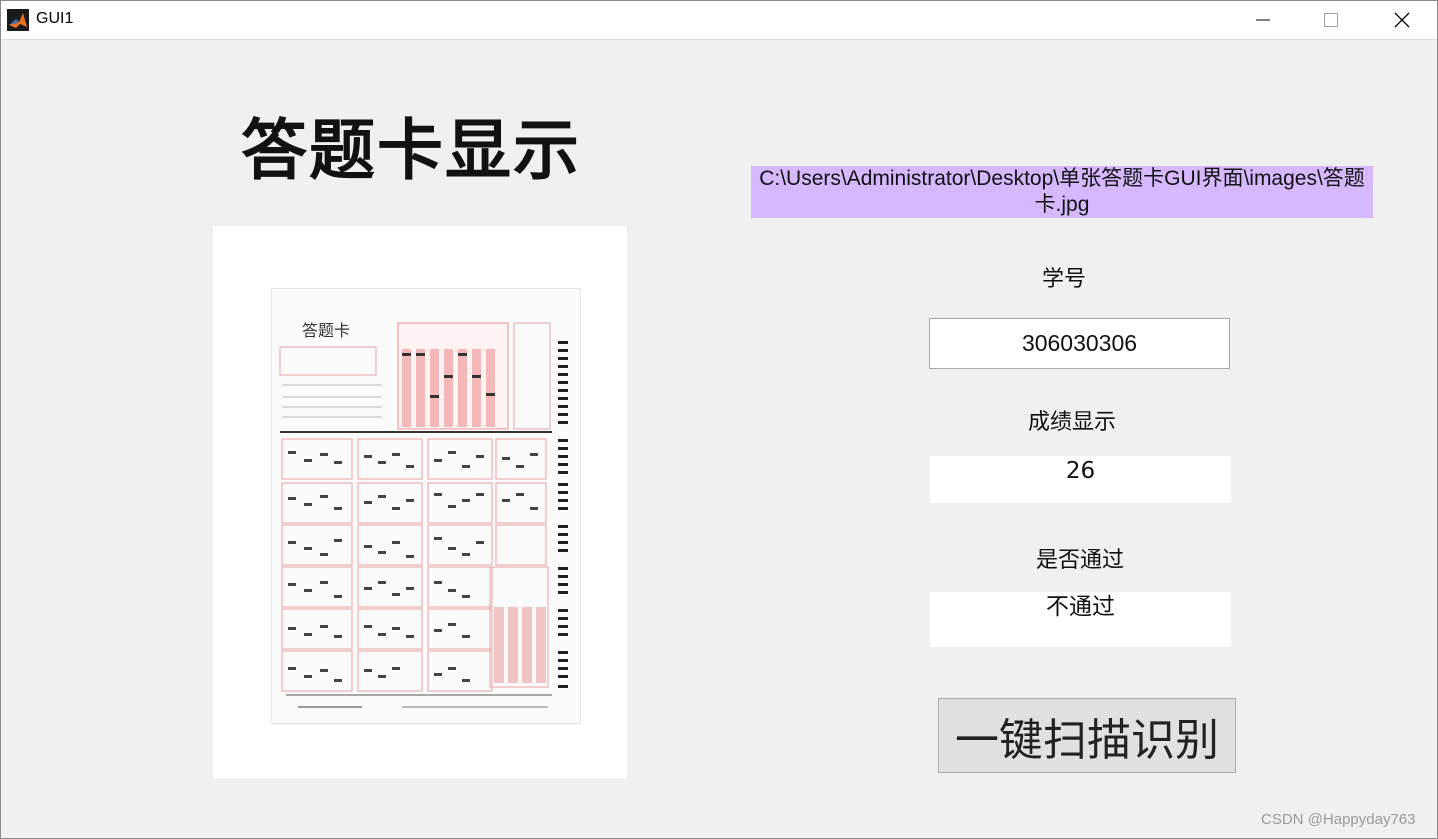  I want to click on close-button, so click(1402, 20).